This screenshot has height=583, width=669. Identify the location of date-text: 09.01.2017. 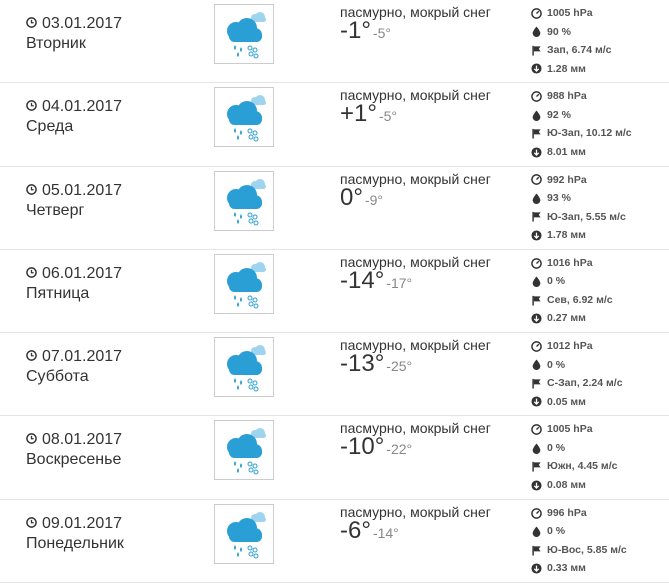
(82, 523).